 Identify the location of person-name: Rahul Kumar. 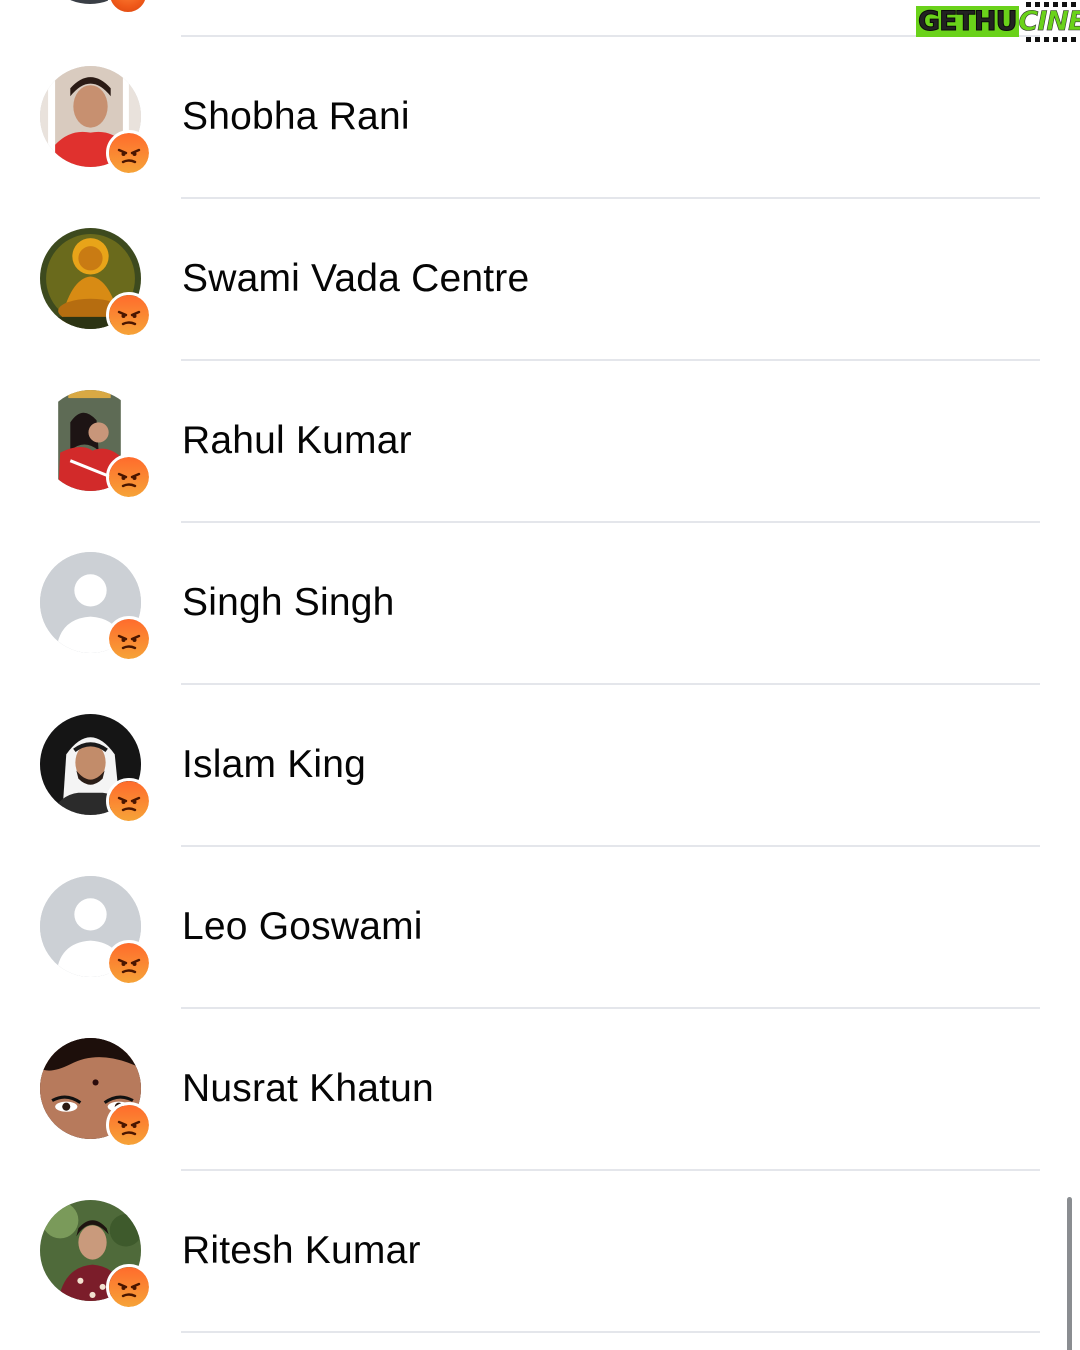
(297, 441).